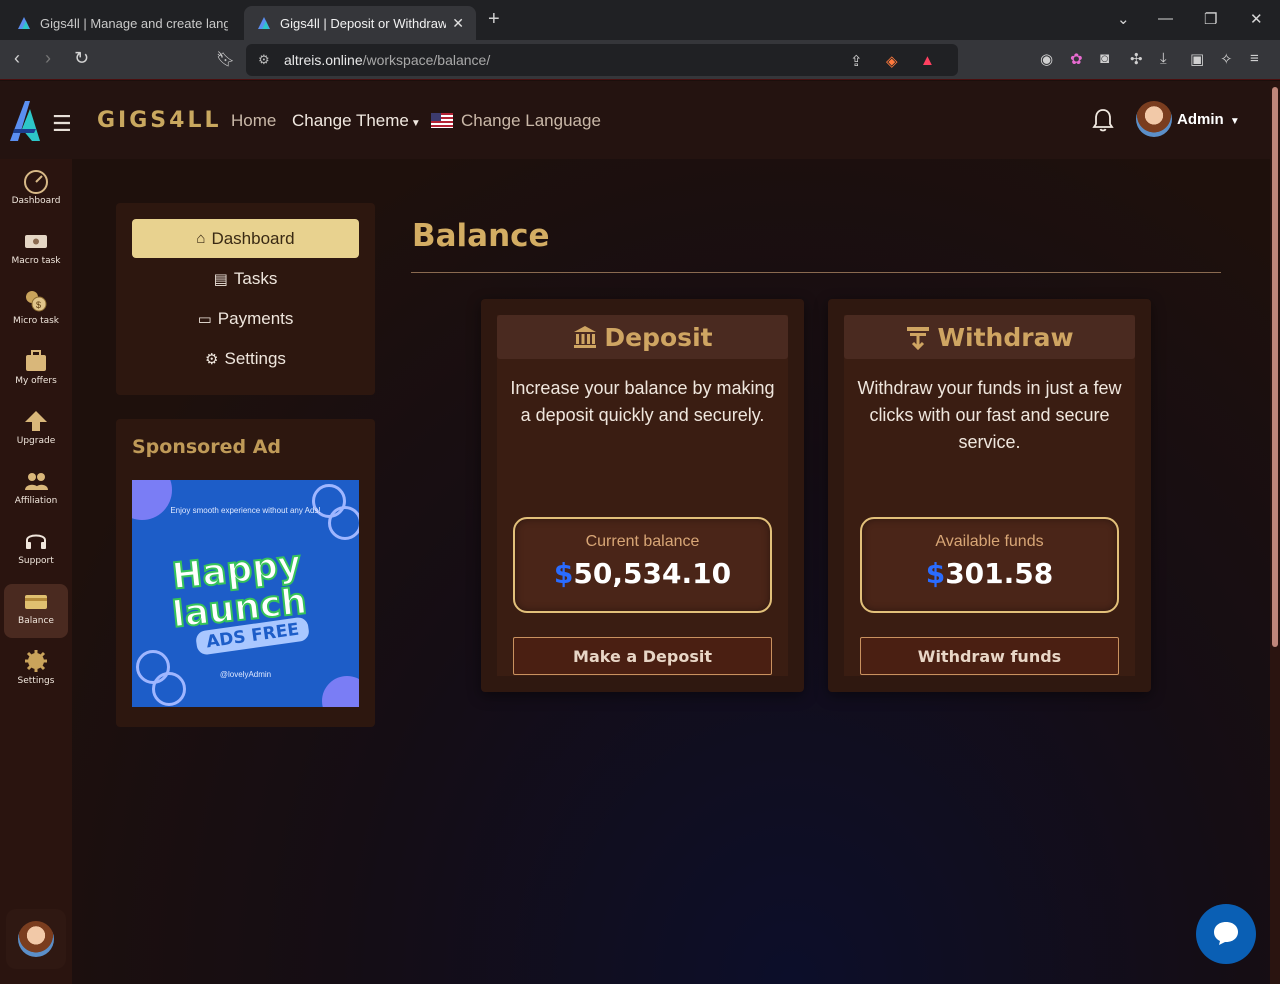  What do you see at coordinates (36, 561) in the screenshot?
I see `sidebar-item-label: Support` at bounding box center [36, 561].